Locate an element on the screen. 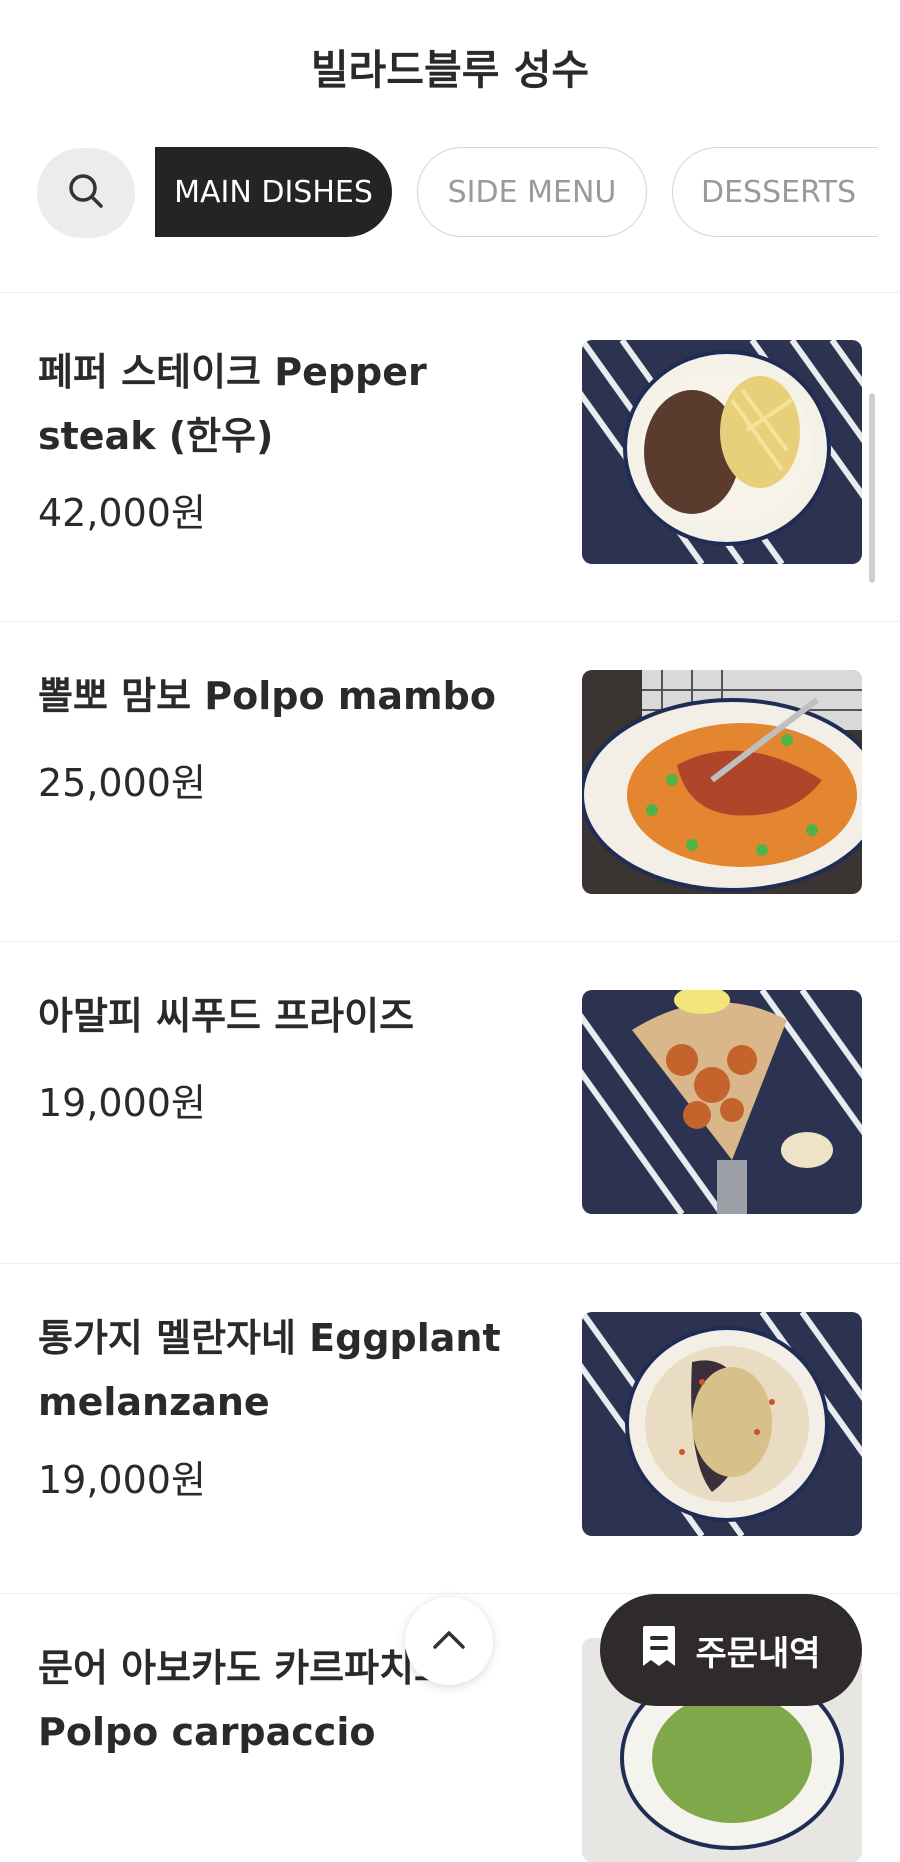  category-bar: MAIN DISHES SIDE MENU DESSERTS is located at coordinates (450, 211).